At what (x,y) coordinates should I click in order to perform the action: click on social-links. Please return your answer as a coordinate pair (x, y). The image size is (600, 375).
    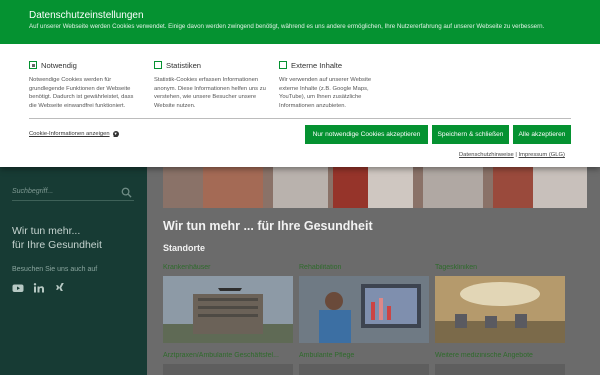
    Looking at the image, I should click on (39, 287).